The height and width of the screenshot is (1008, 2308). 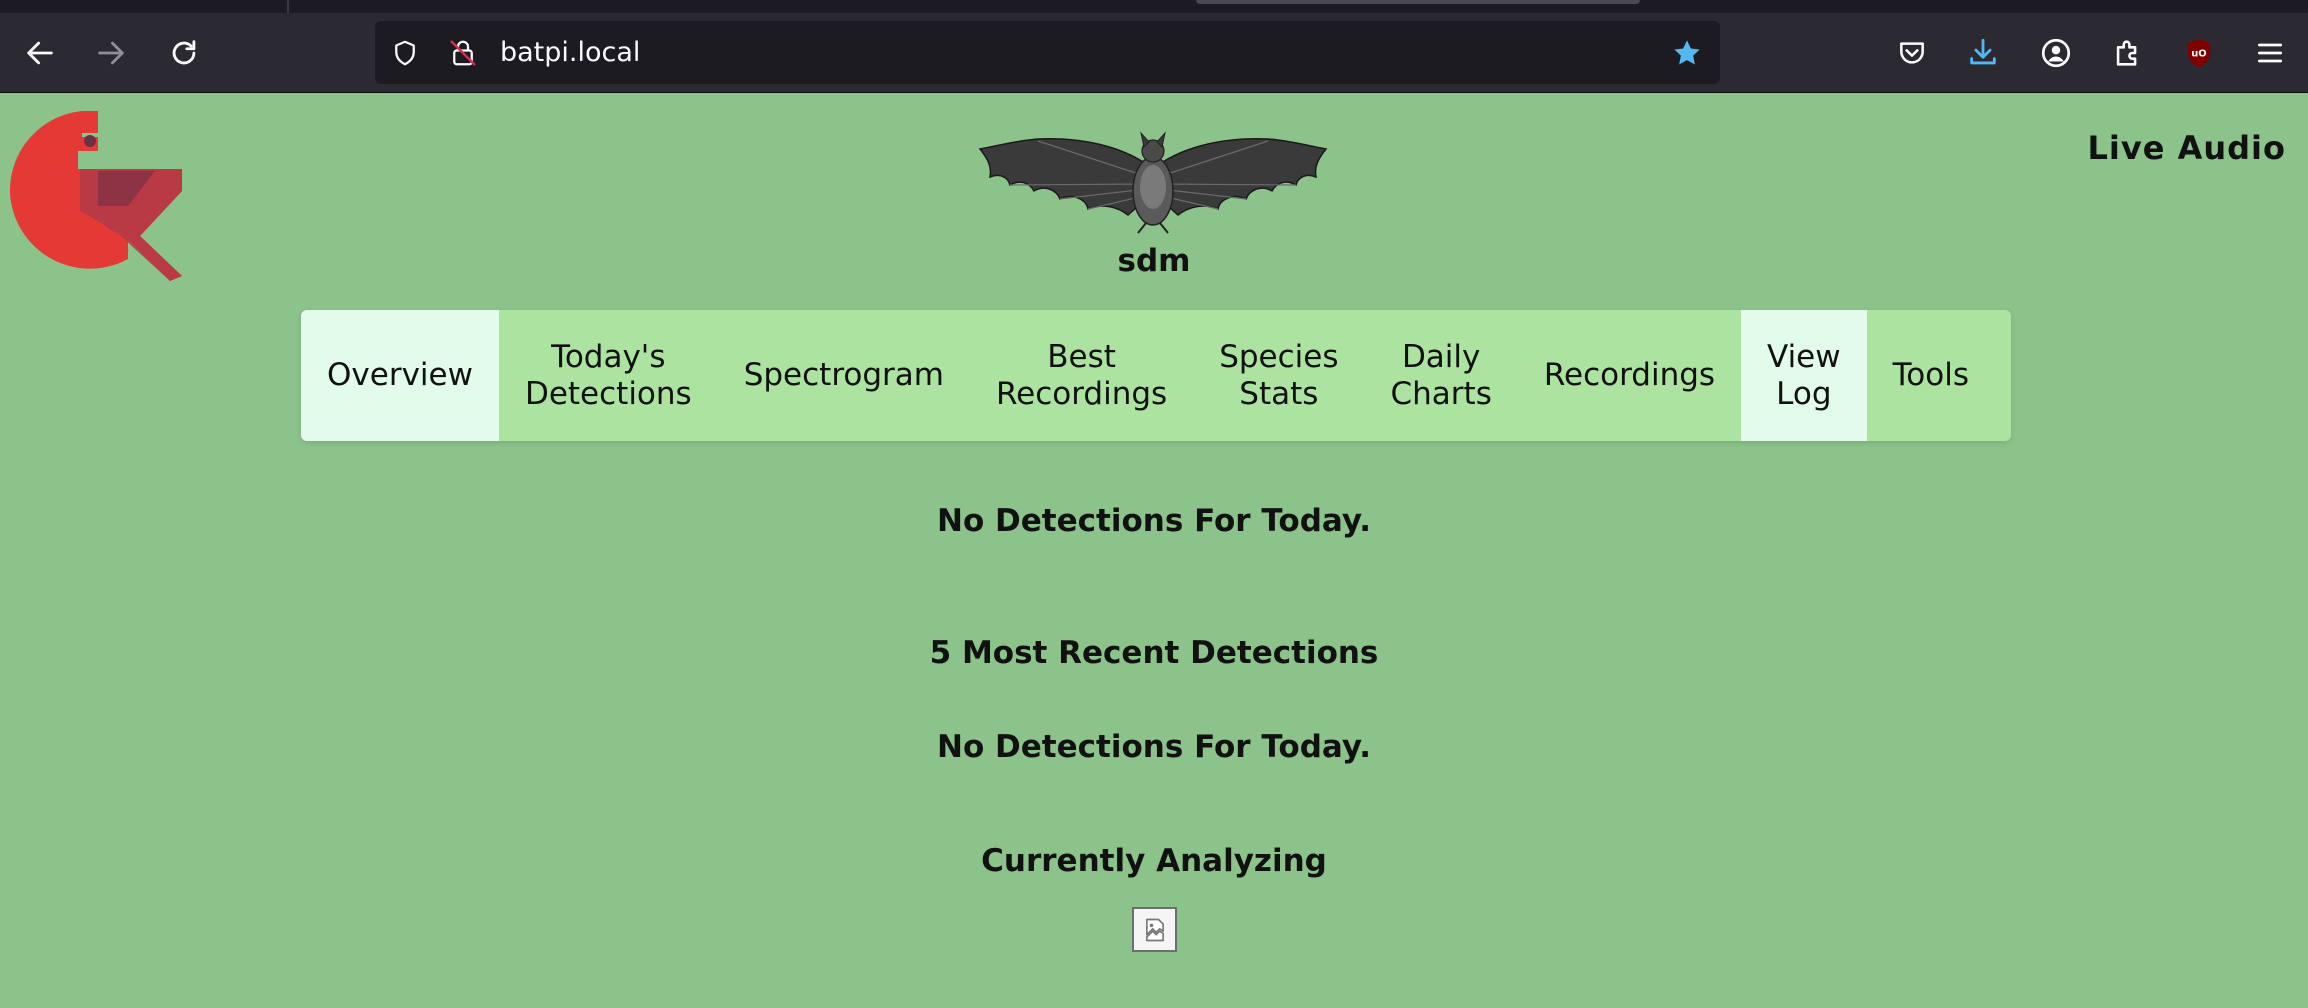 I want to click on site-logo, so click(x=97, y=196).